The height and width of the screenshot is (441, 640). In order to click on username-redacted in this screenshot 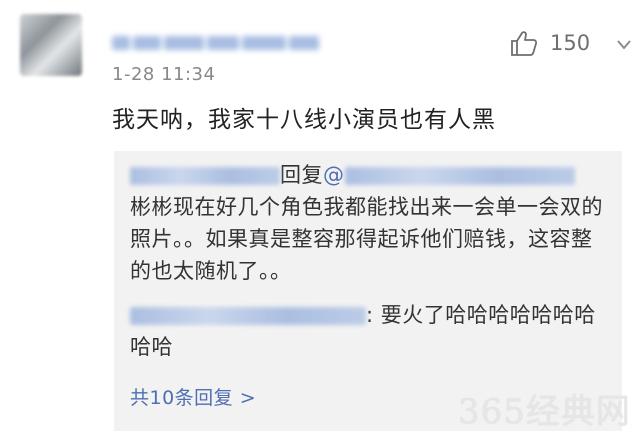, I will do `click(222, 43)`.